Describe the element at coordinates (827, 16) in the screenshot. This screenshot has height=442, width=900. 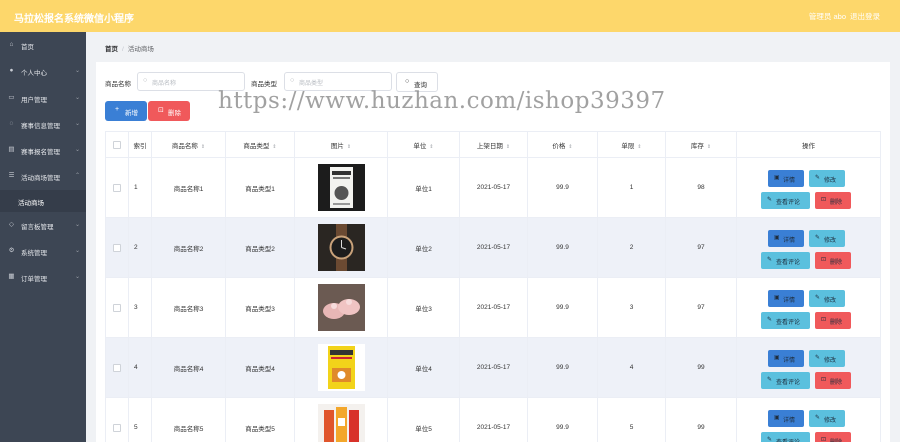
I see `admin-user-label: 管理员 abo` at that location.